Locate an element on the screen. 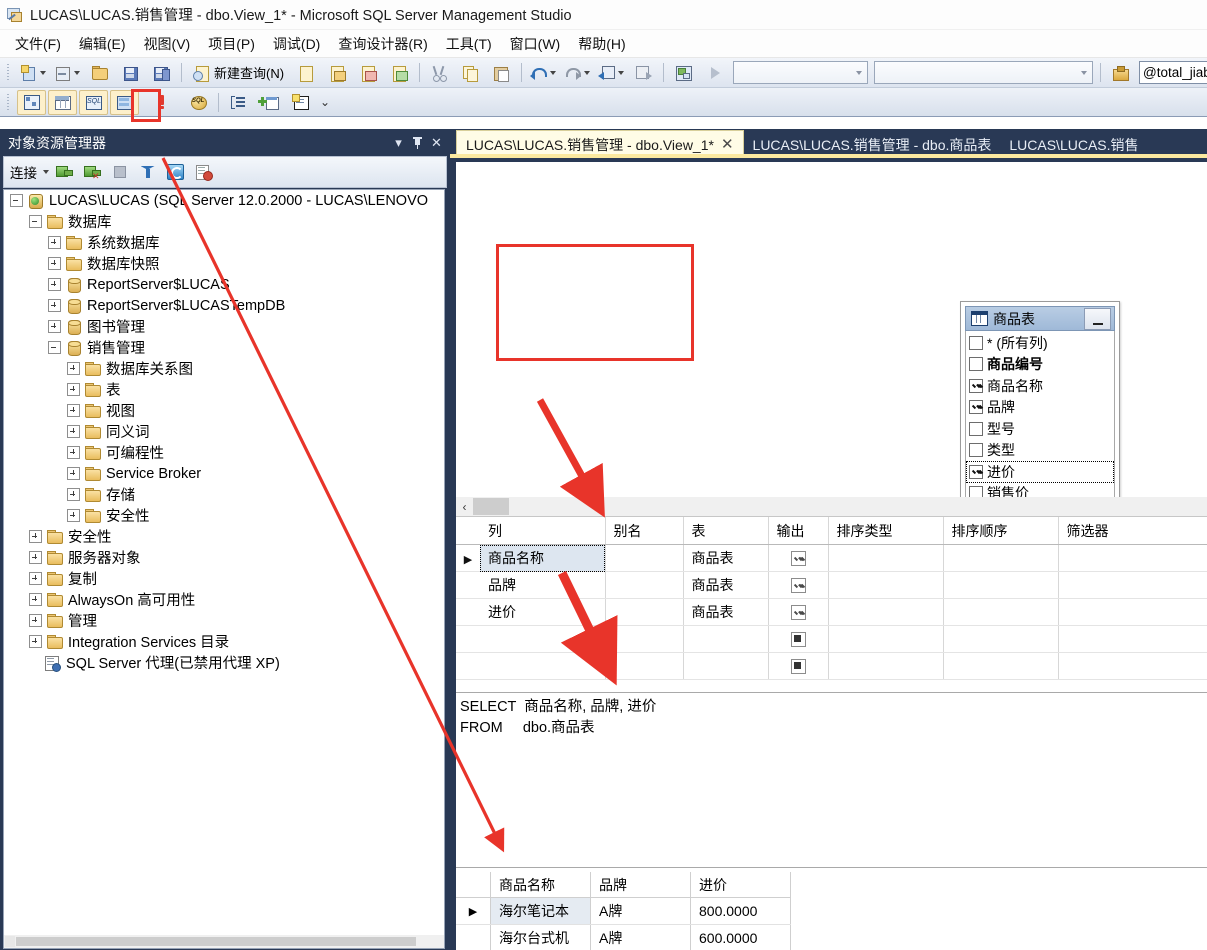  verify-sql-syntax-button: SQL is located at coordinates (198, 102).